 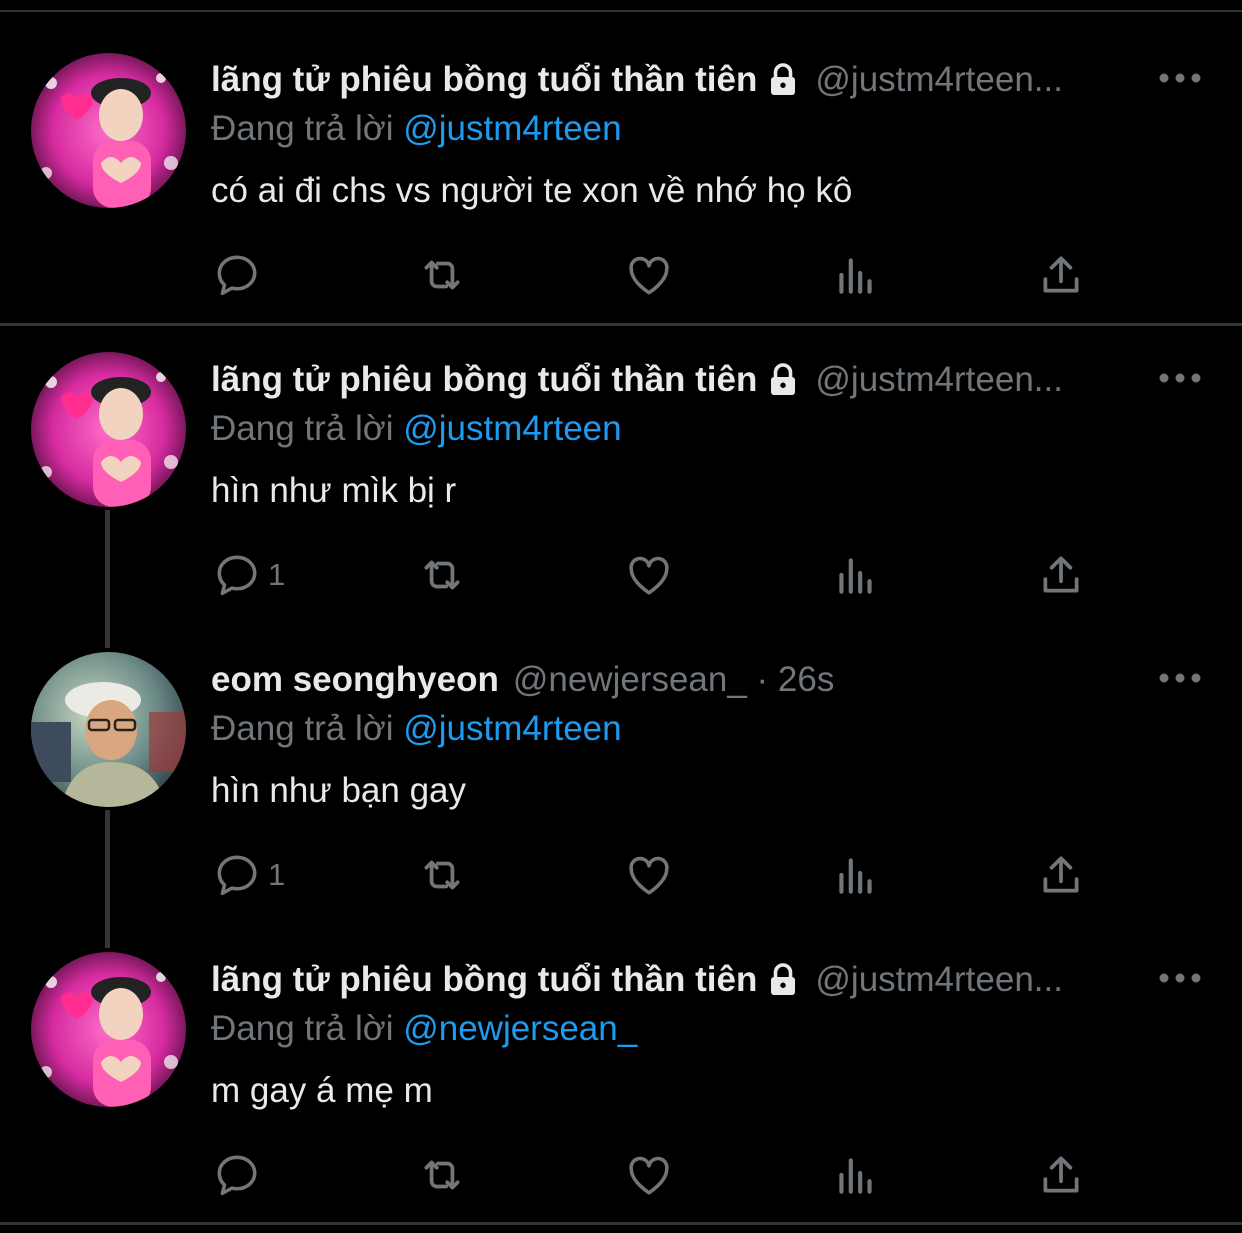 What do you see at coordinates (621, 6) in the screenshot?
I see `top-divider` at bounding box center [621, 6].